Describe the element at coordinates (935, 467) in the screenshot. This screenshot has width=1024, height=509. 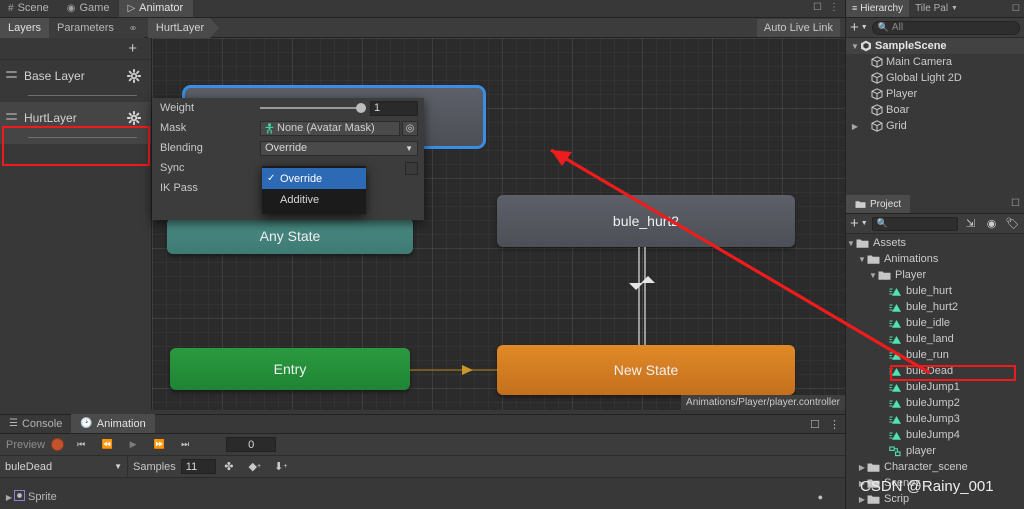
I see `project-item-character-scene: ▶ Character_scene` at that location.